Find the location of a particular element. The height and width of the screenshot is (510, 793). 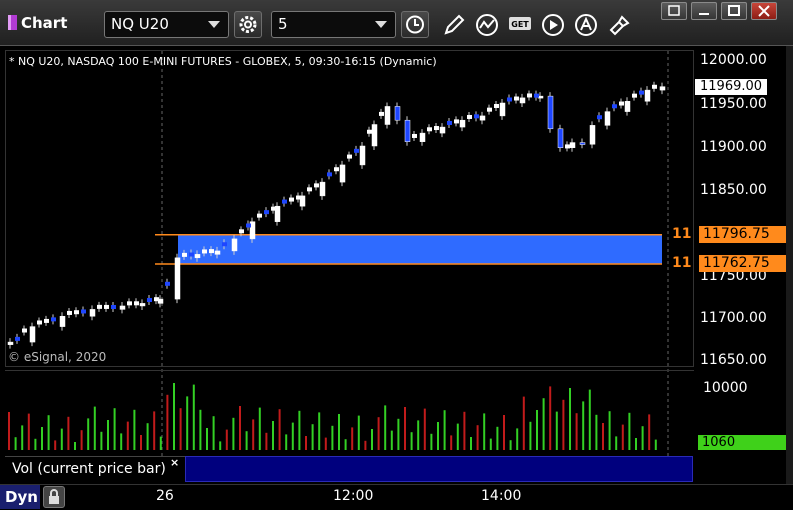

right-scrollbar is located at coordinates (789, 265).